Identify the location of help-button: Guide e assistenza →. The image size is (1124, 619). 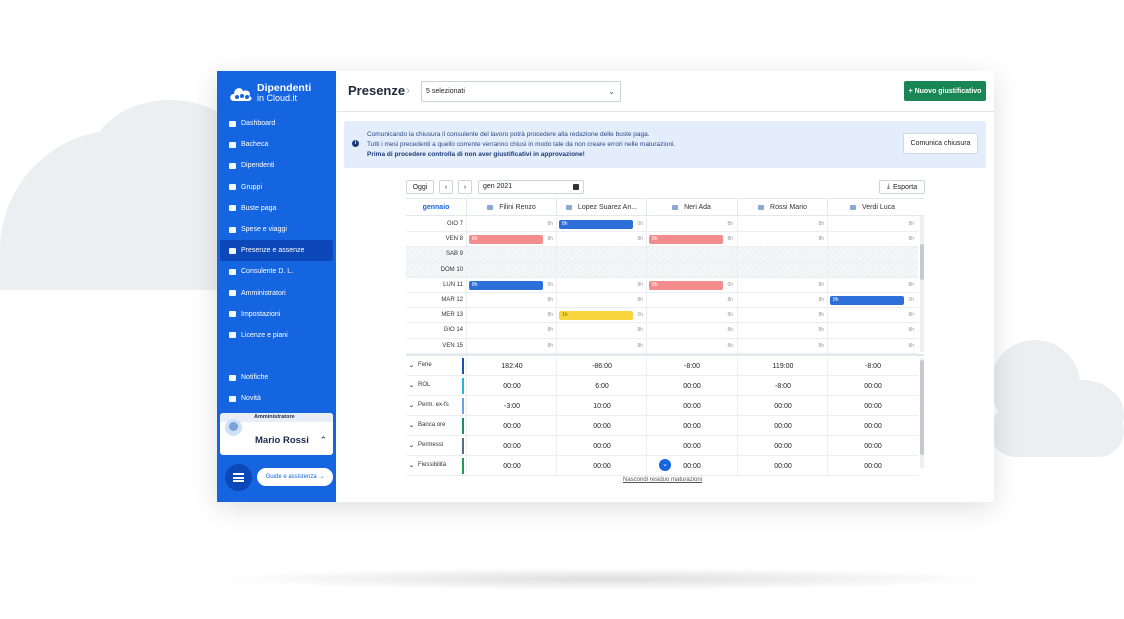
(295, 477).